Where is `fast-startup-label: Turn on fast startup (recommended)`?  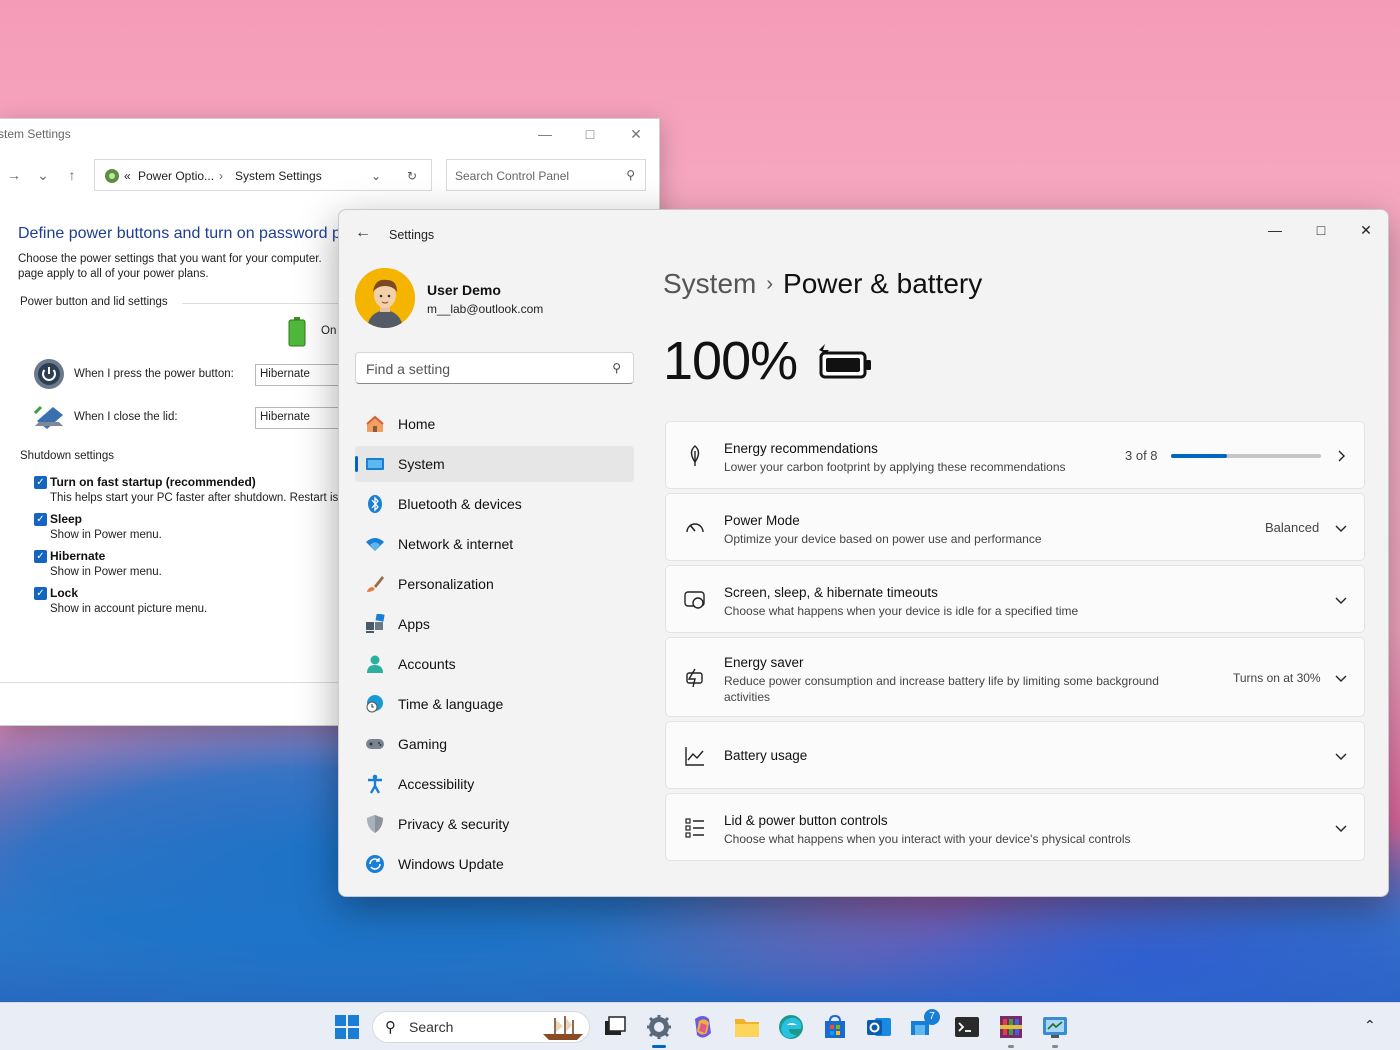 fast-startup-label: Turn on fast startup (recommended) is located at coordinates (153, 482).